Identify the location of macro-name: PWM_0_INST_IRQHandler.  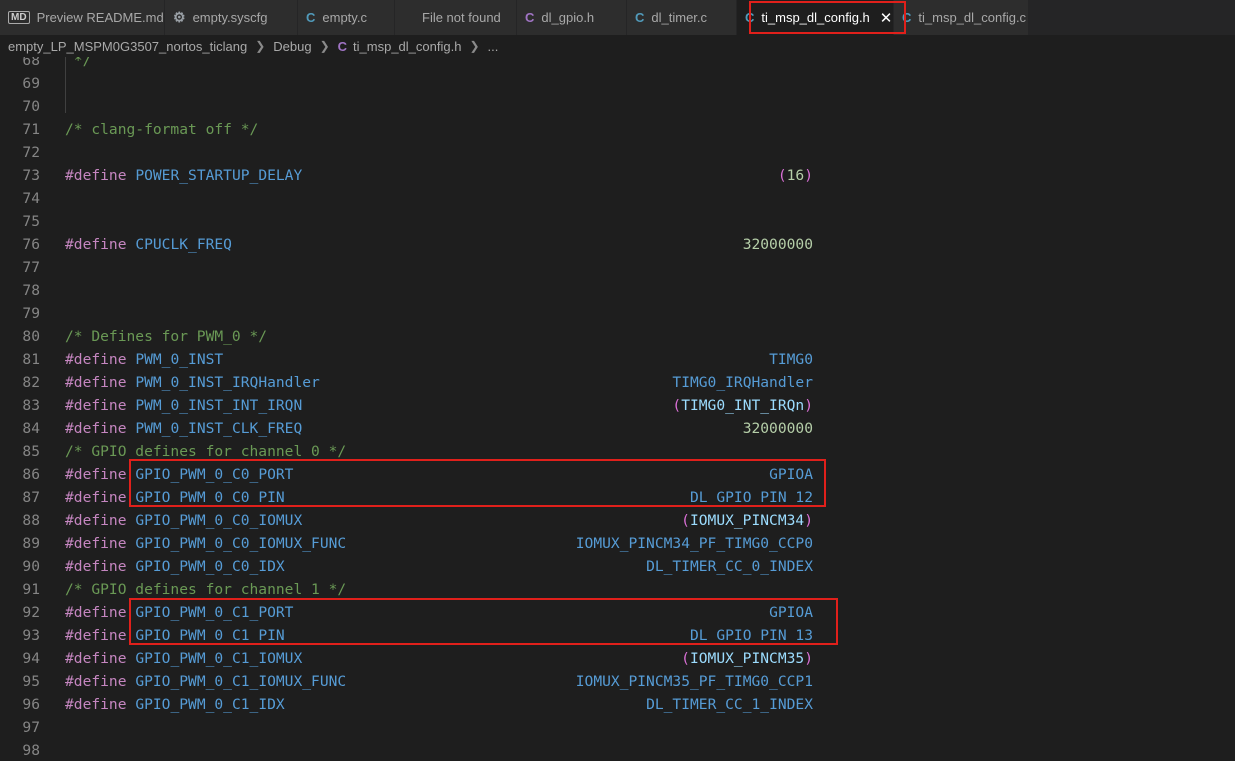
(227, 382).